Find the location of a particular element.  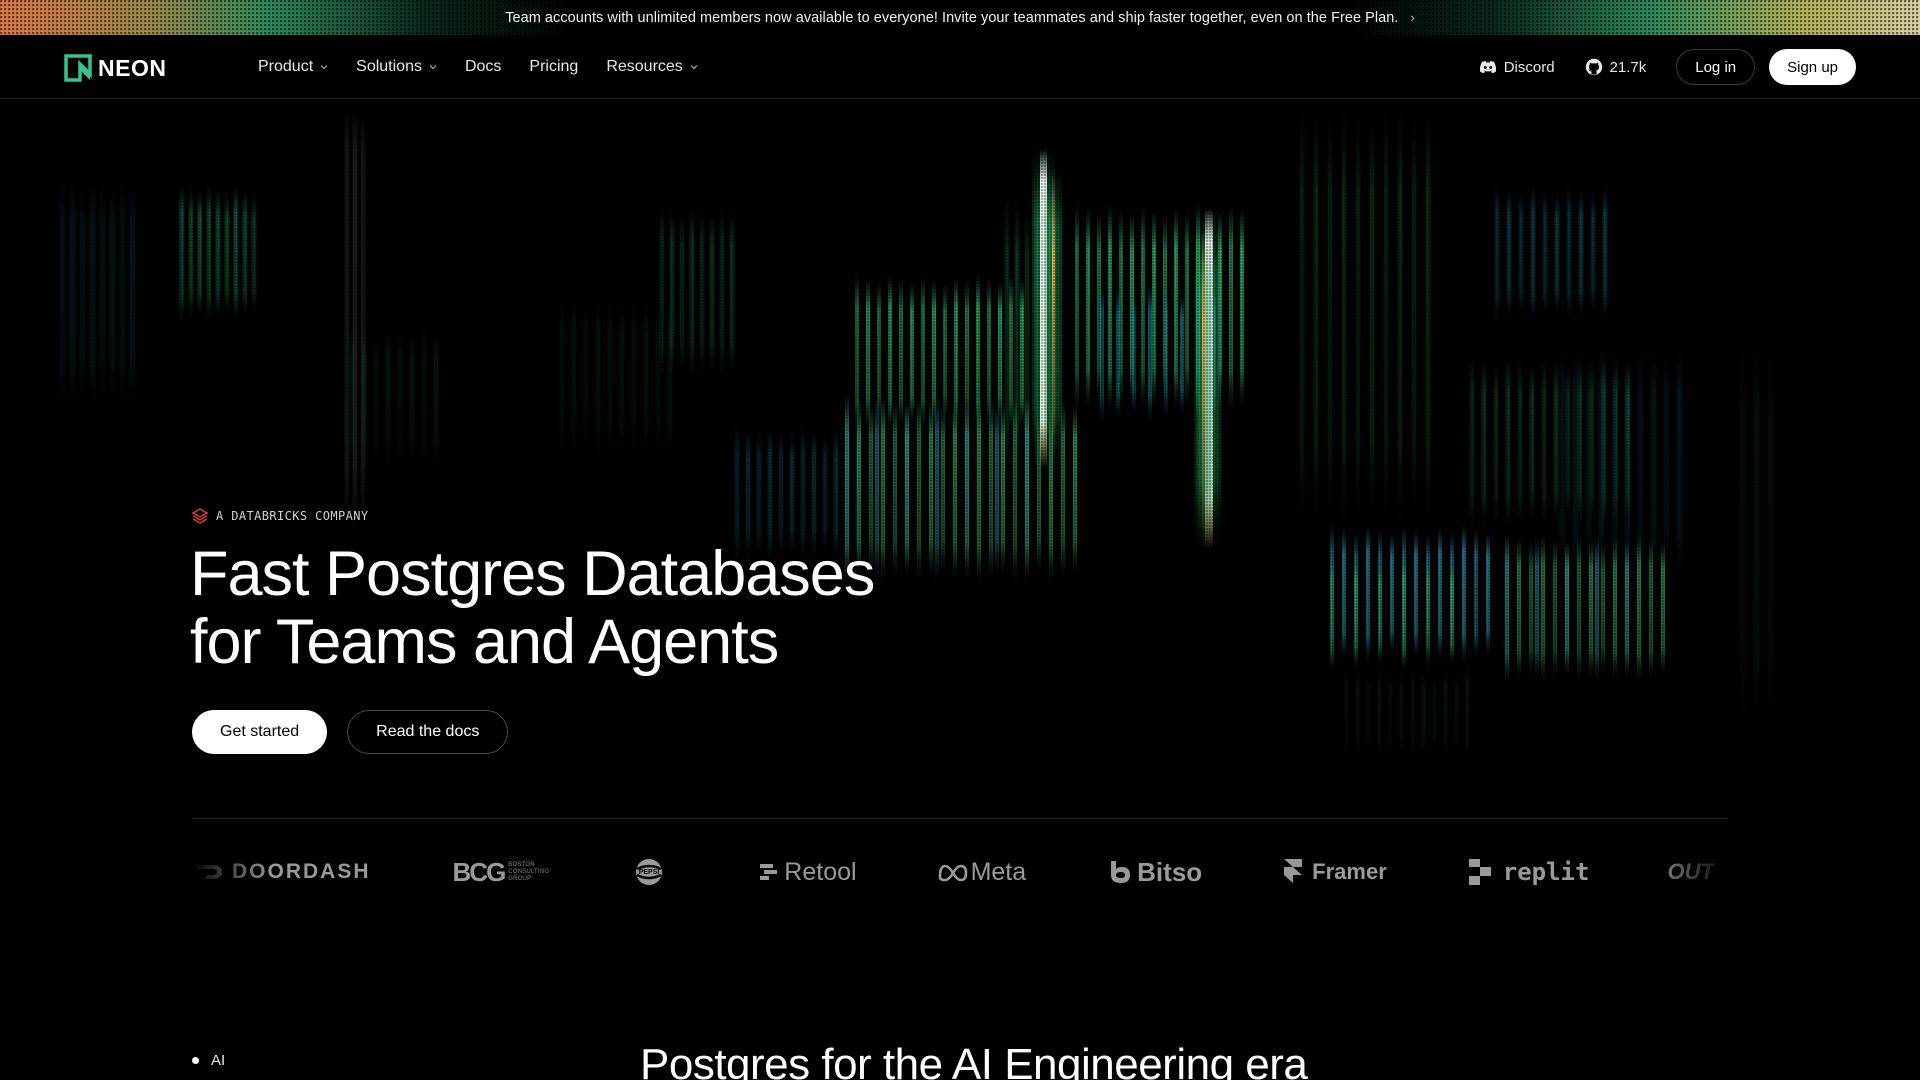

discord-link: Discord is located at coordinates (1517, 67).